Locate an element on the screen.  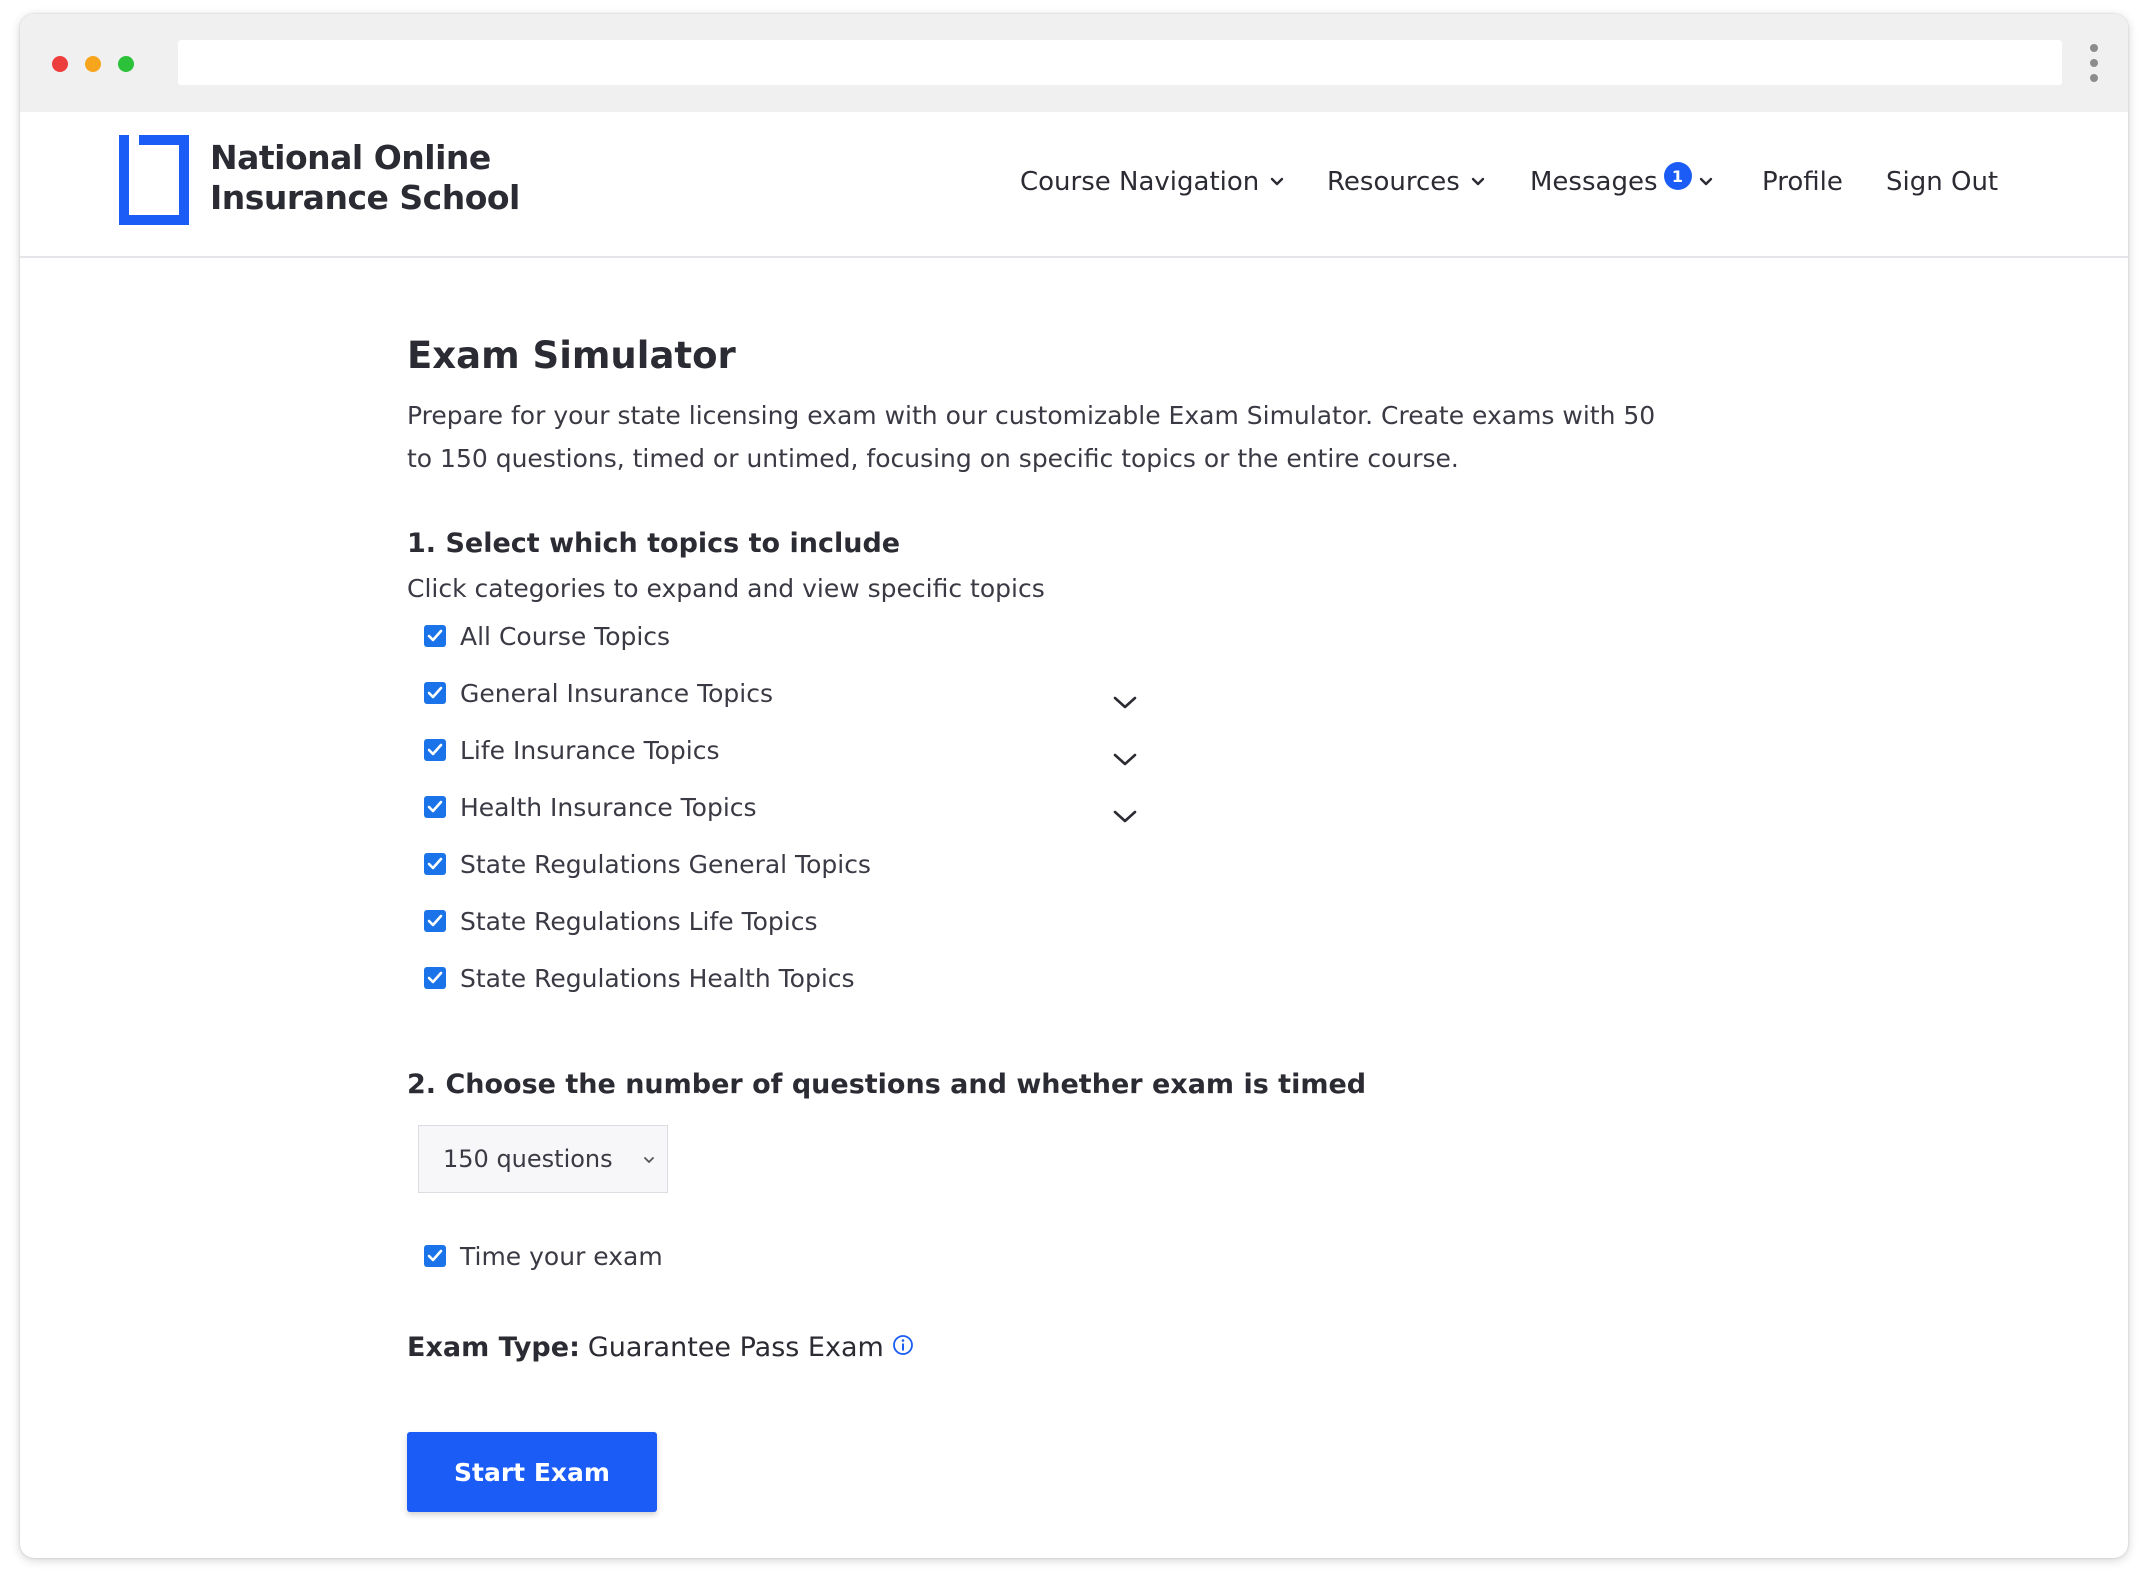
nav-course-navigation-label: Course Navigation is located at coordinates (1140, 182).